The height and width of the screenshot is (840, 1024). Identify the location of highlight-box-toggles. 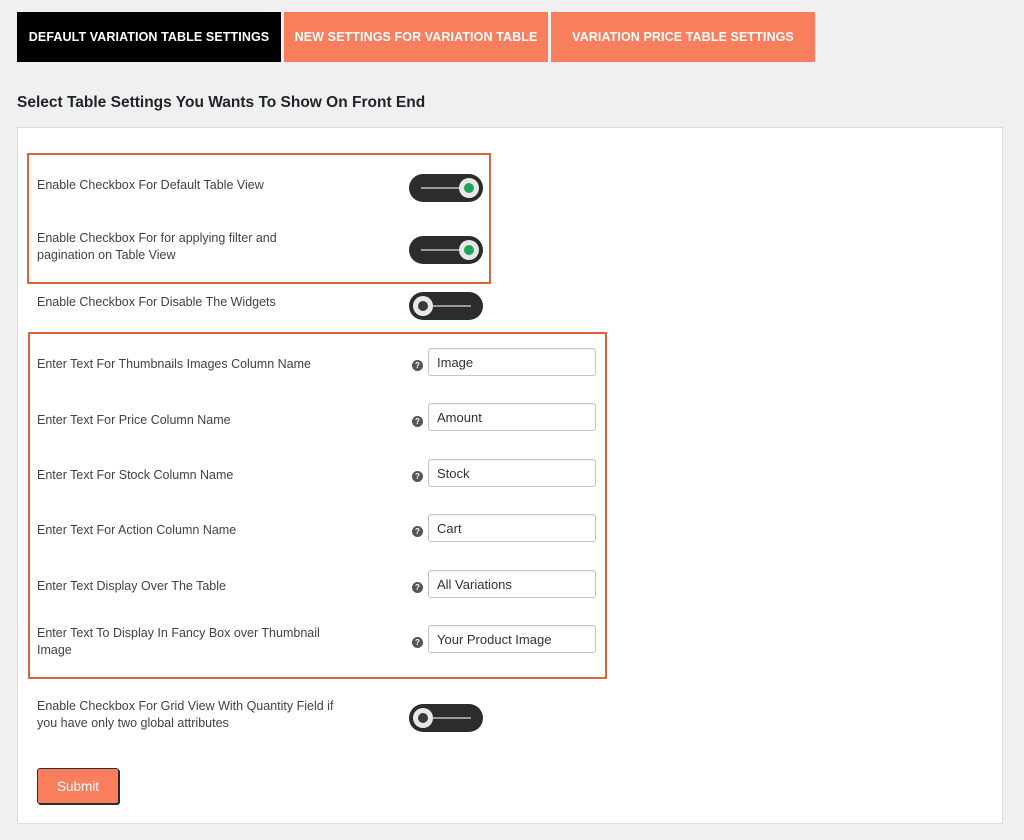
(259, 218).